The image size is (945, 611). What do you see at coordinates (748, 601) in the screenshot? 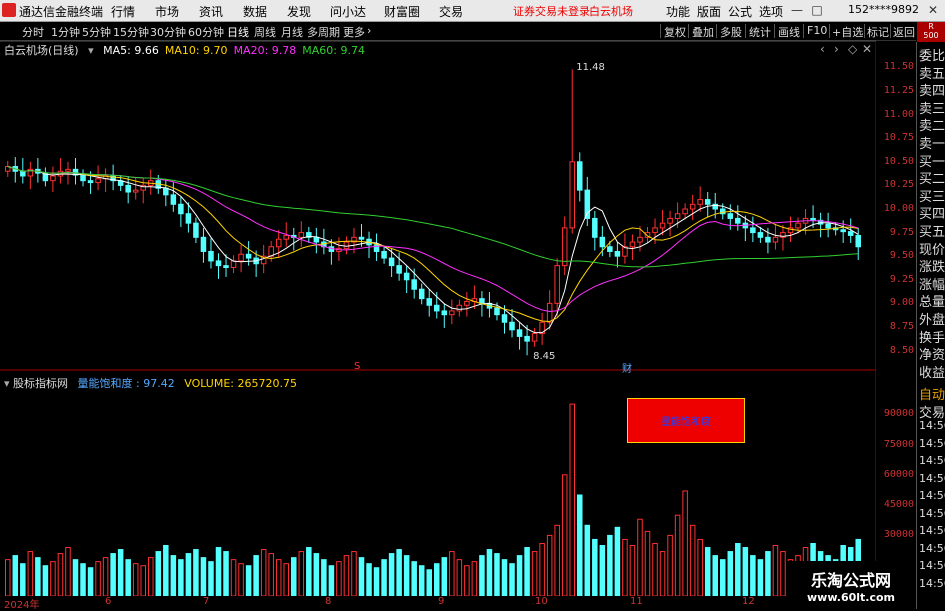
I see `date-label: 12` at bounding box center [748, 601].